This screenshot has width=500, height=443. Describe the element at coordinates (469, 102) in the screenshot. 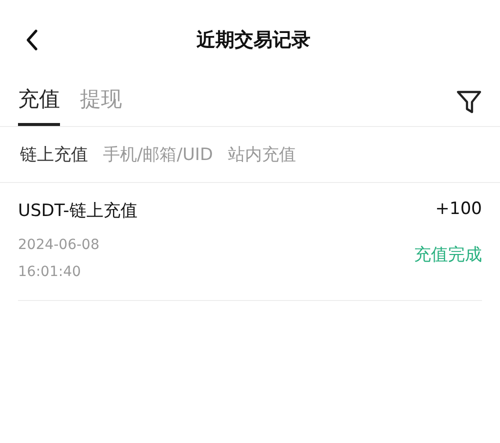

I see `filter-icon` at that location.